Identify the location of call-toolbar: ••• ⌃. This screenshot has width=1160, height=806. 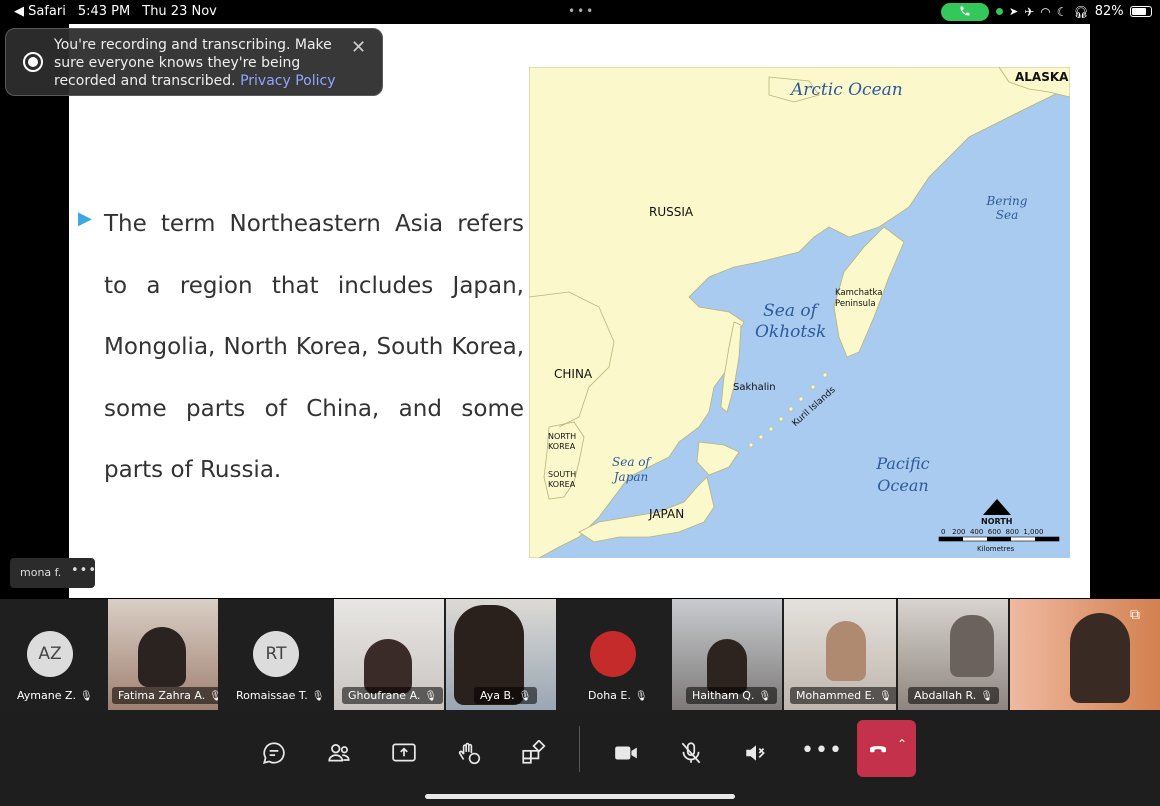
(580, 758).